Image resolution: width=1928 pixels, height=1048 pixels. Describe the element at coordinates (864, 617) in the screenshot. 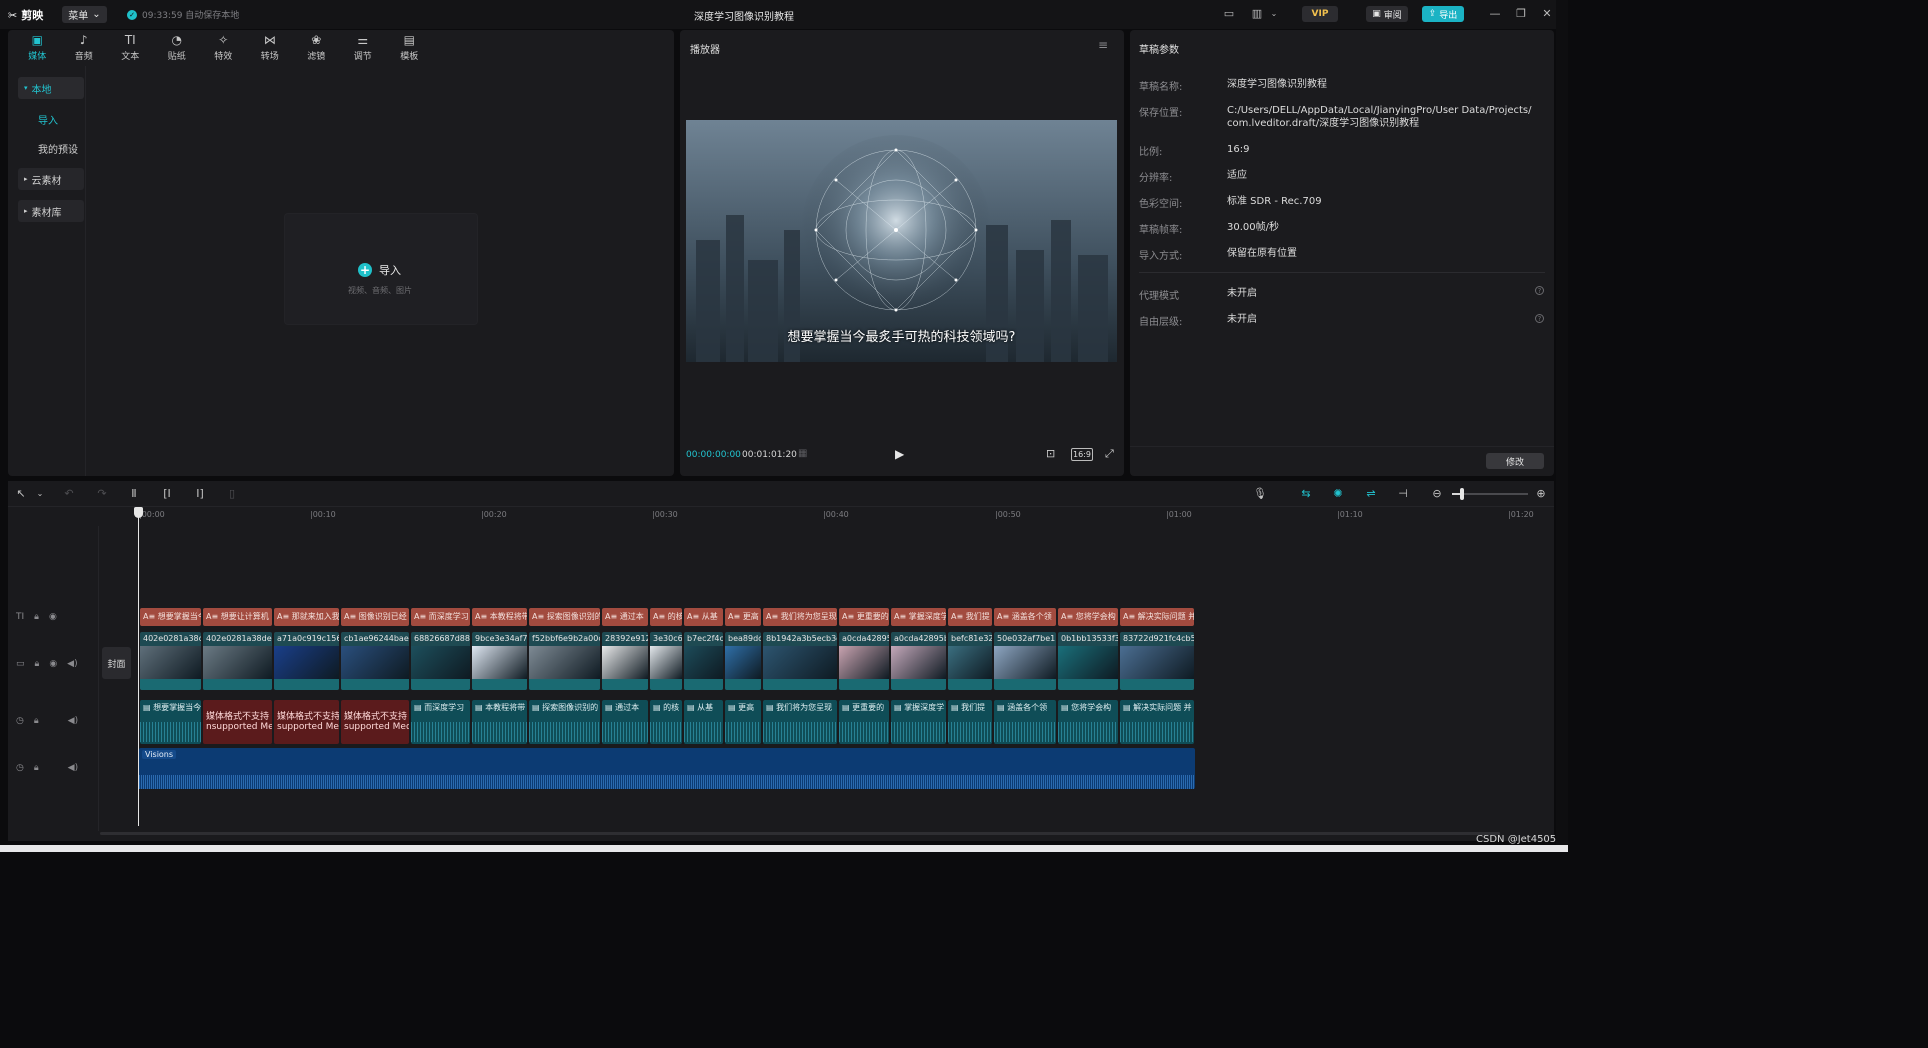

I see `text-clip: A≡ 更重要的` at that location.